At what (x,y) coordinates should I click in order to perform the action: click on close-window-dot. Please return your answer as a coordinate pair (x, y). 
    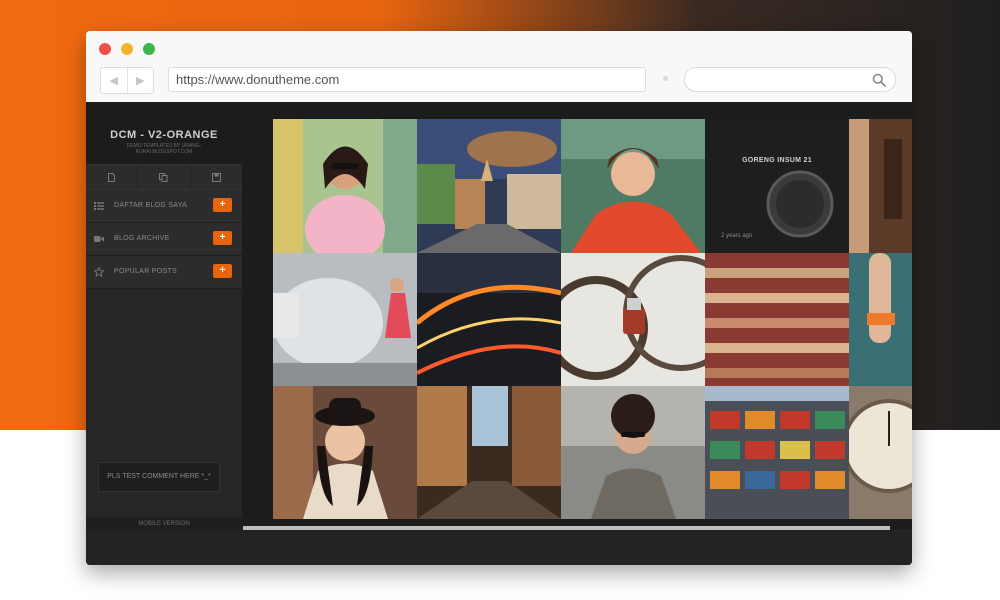
    Looking at the image, I should click on (105, 49).